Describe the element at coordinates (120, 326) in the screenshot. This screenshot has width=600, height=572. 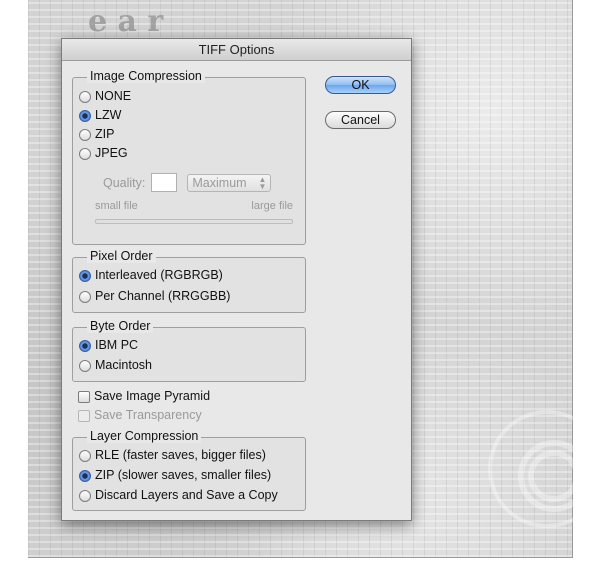
I see `byte-order-label: Byte Order` at that location.